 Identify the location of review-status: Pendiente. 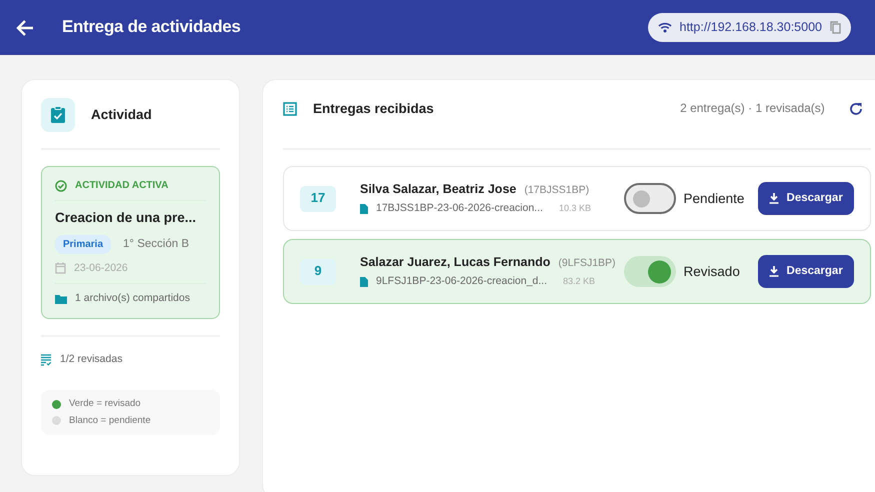
(715, 199).